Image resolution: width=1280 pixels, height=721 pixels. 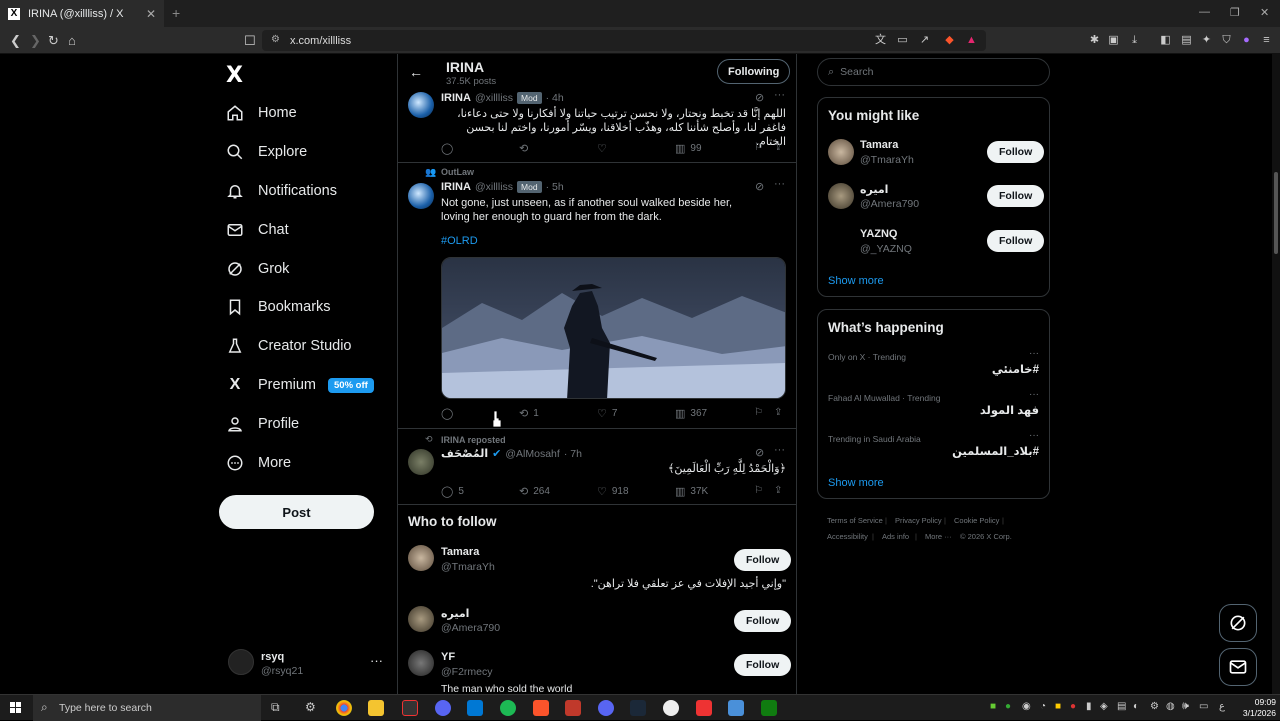 What do you see at coordinates (613, 491) in the screenshot?
I see `like-button: ♡ 918` at bounding box center [613, 491].